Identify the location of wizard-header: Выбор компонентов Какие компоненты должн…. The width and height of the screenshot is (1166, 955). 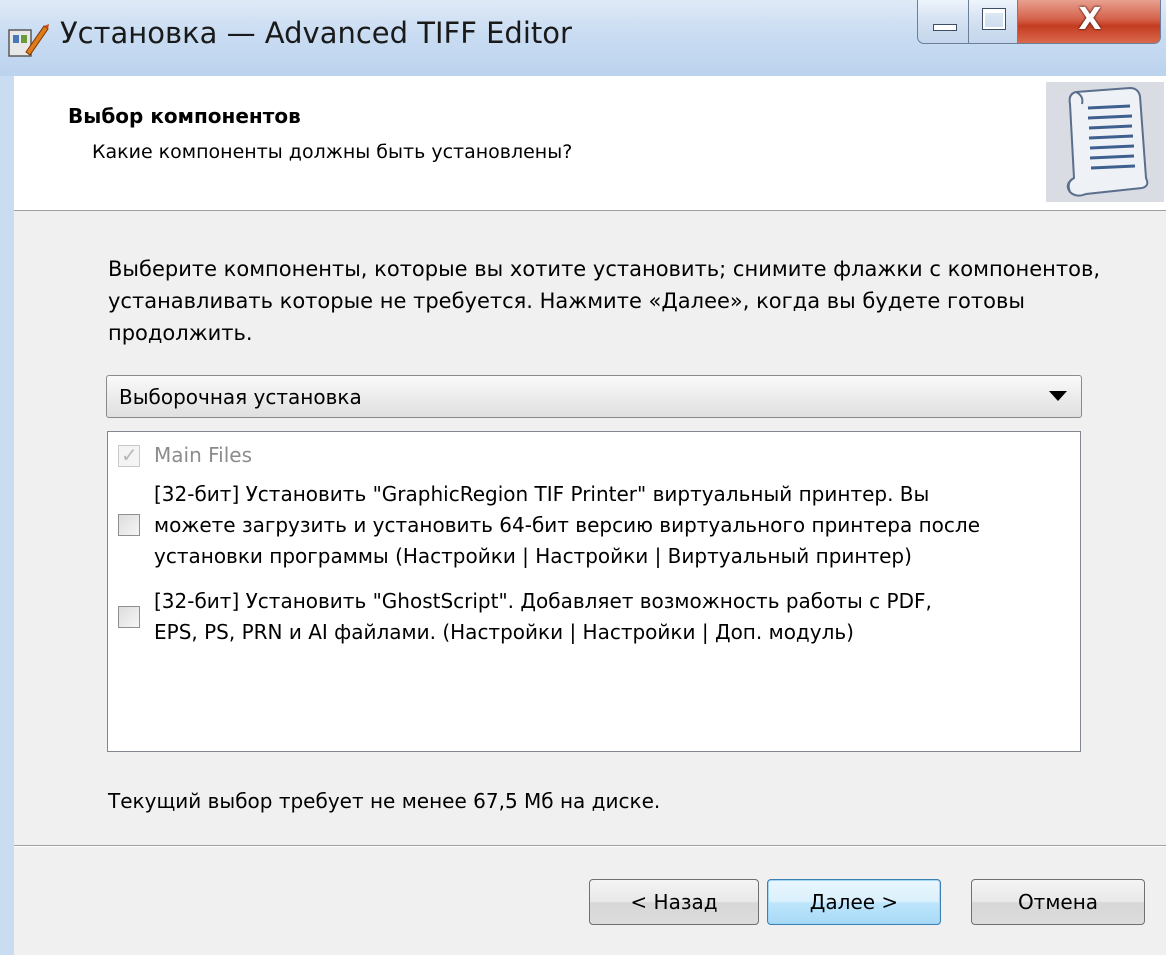
(590, 143).